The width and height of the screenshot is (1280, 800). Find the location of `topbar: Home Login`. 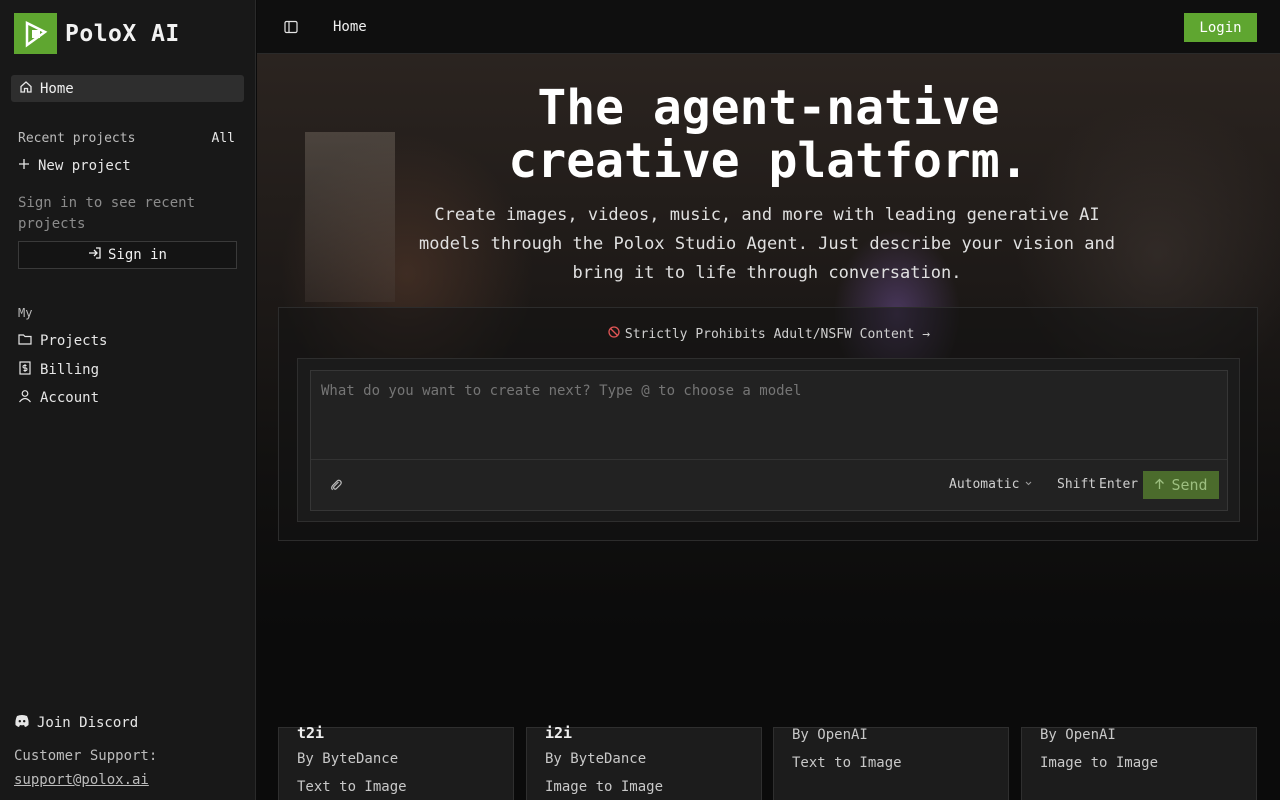

topbar: Home Login is located at coordinates (768, 27).